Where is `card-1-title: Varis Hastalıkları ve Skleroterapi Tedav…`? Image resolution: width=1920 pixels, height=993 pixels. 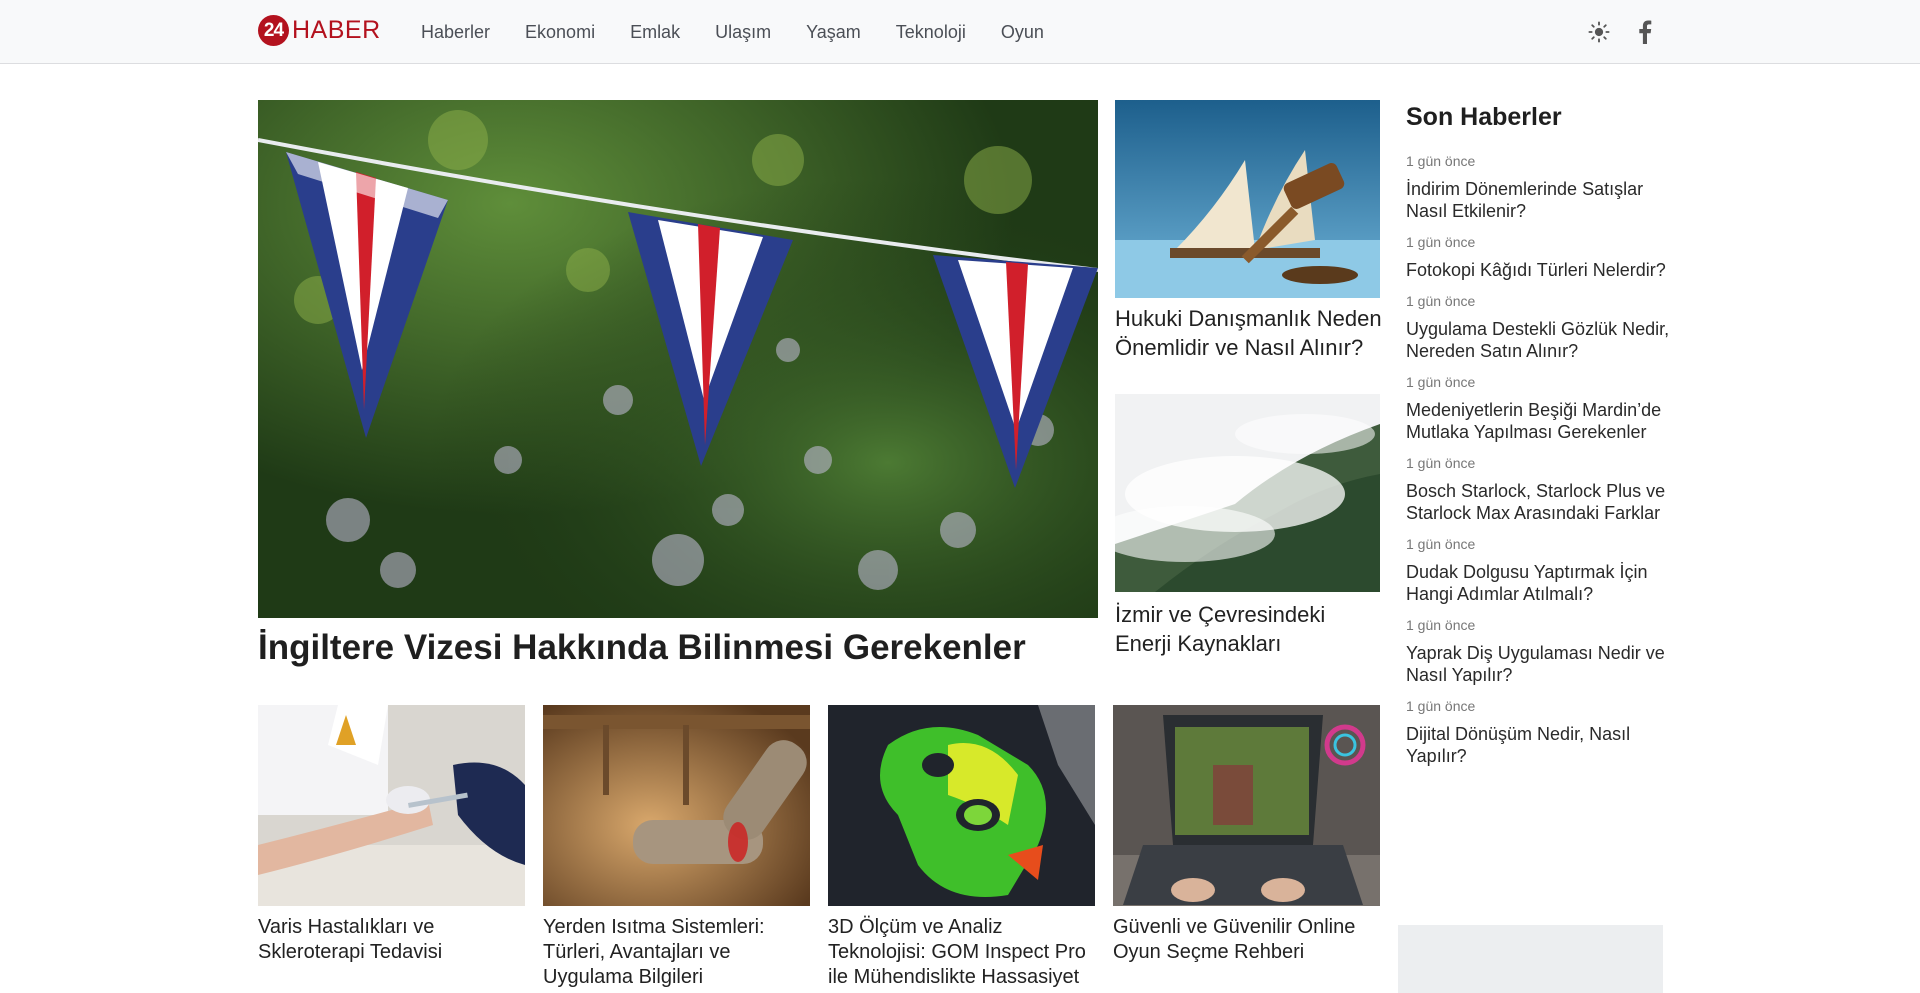
card-1-title: Varis Hastalıkları ve Skleroterapi Tedav… is located at coordinates (393, 940).